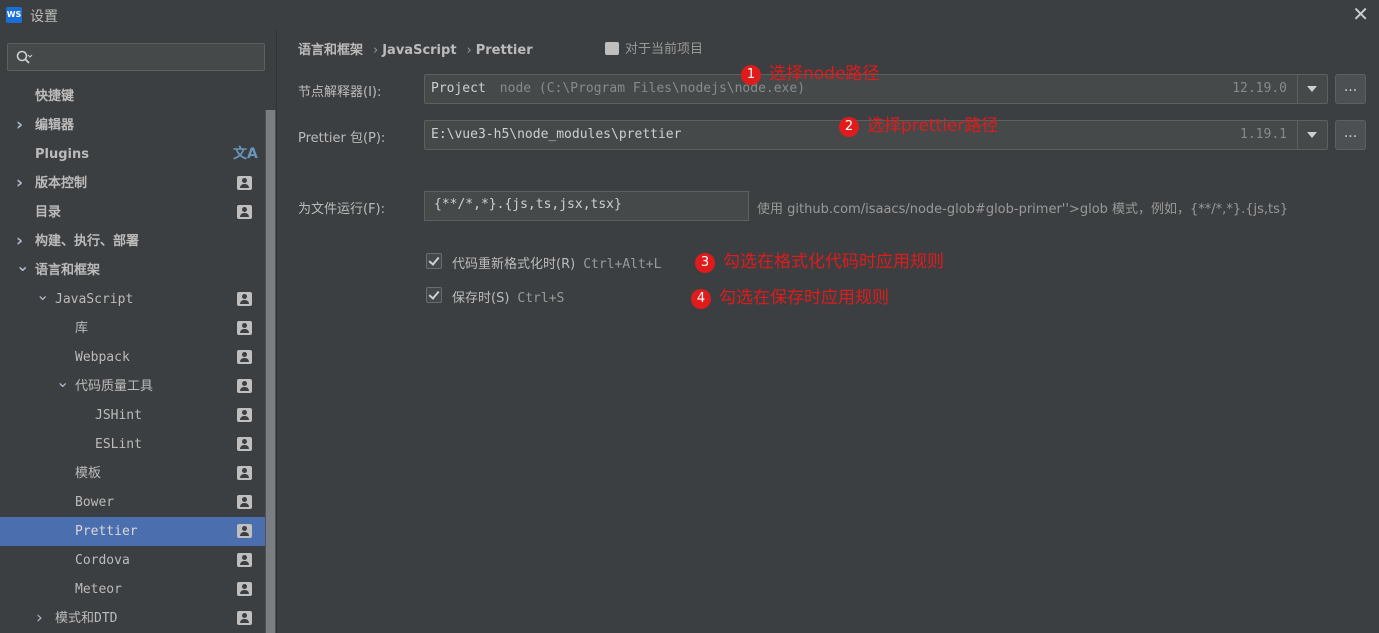  What do you see at coordinates (689, 15) in the screenshot?
I see `title-bar: WS 设置 ✕` at bounding box center [689, 15].